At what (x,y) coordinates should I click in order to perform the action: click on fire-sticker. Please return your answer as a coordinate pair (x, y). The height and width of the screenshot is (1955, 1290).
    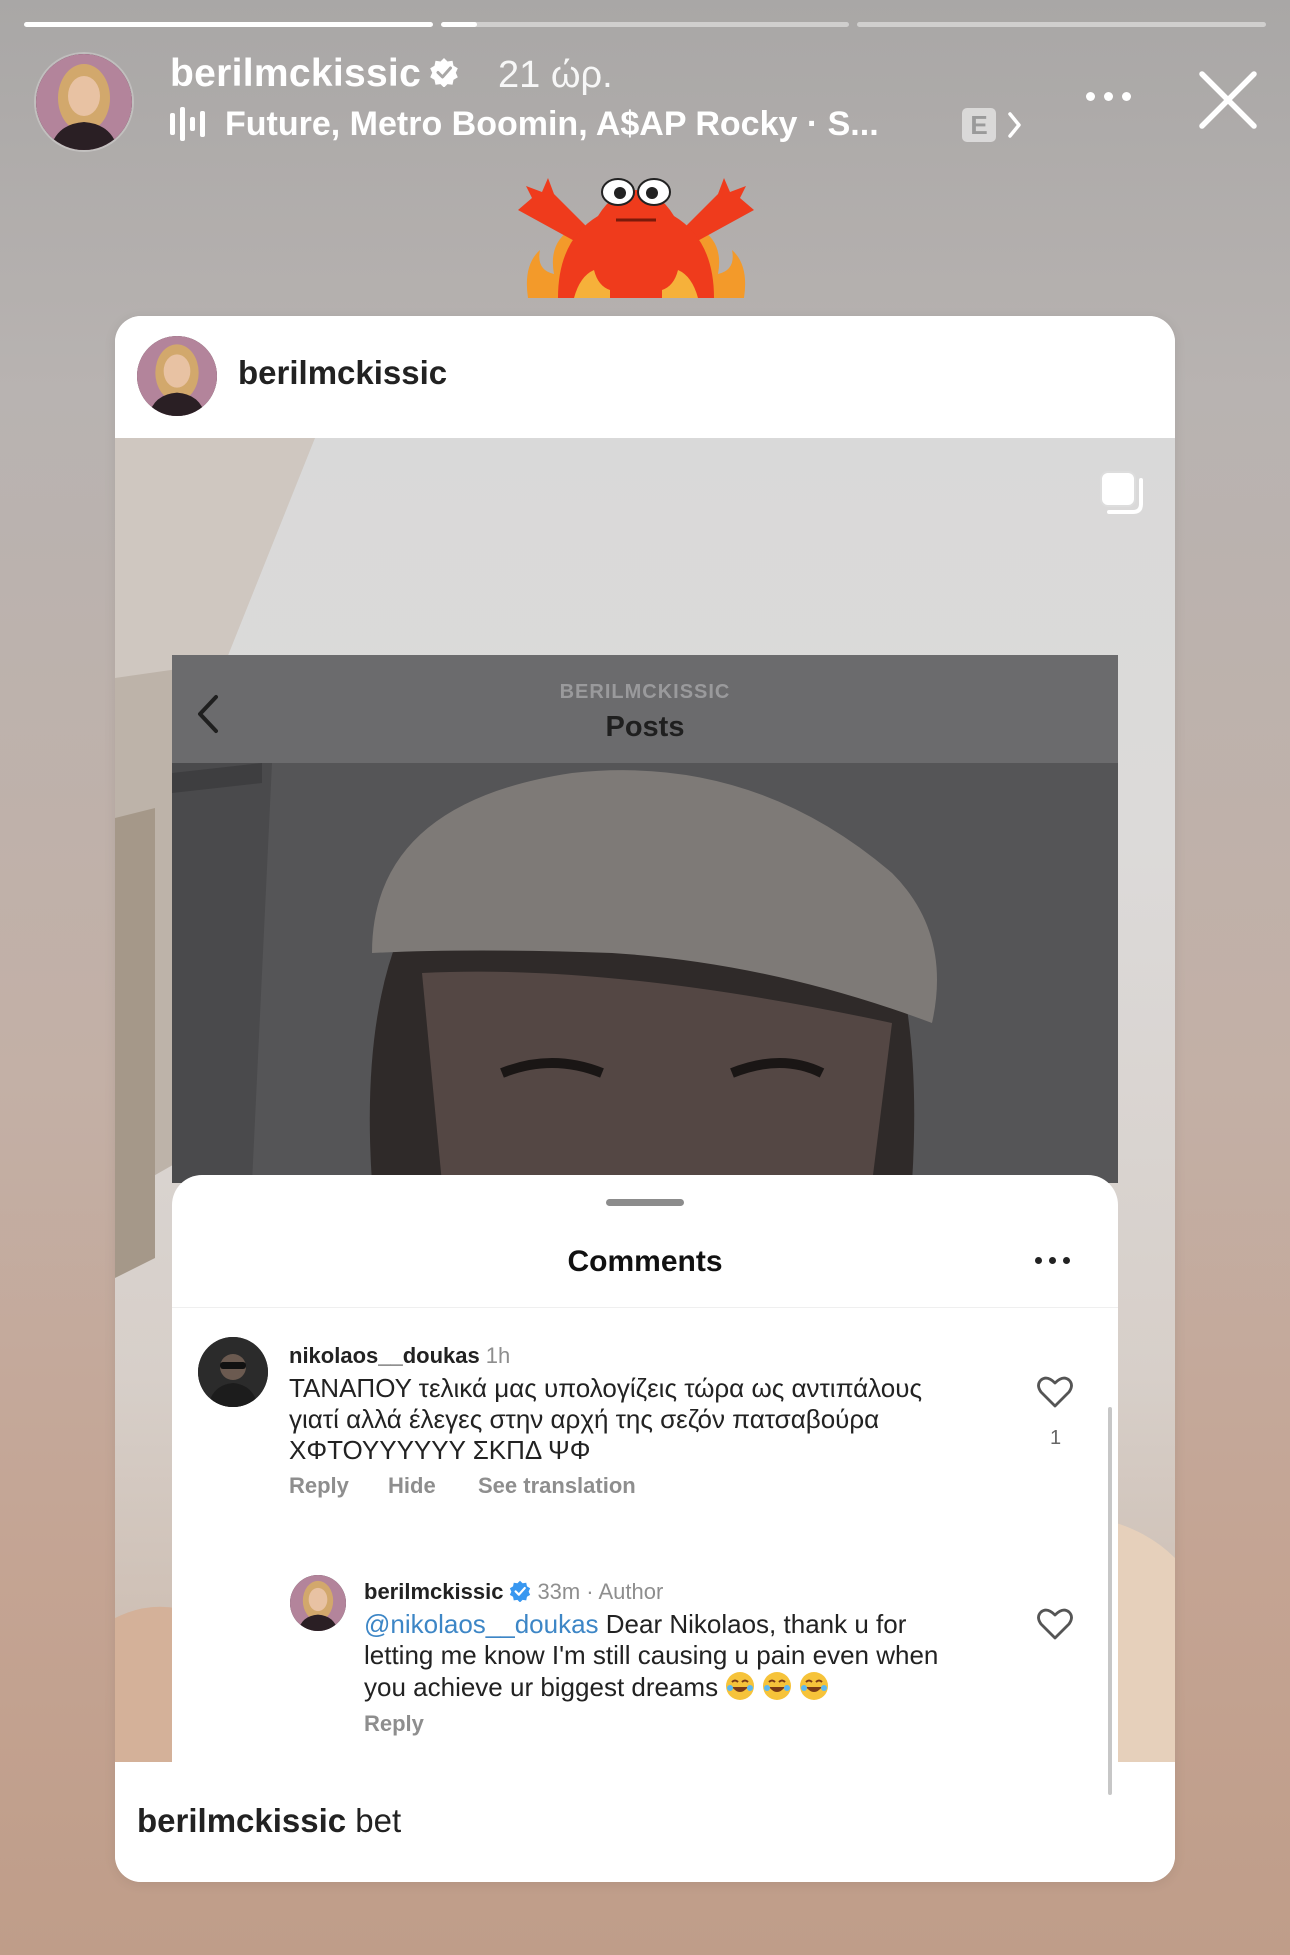
    Looking at the image, I should click on (636, 235).